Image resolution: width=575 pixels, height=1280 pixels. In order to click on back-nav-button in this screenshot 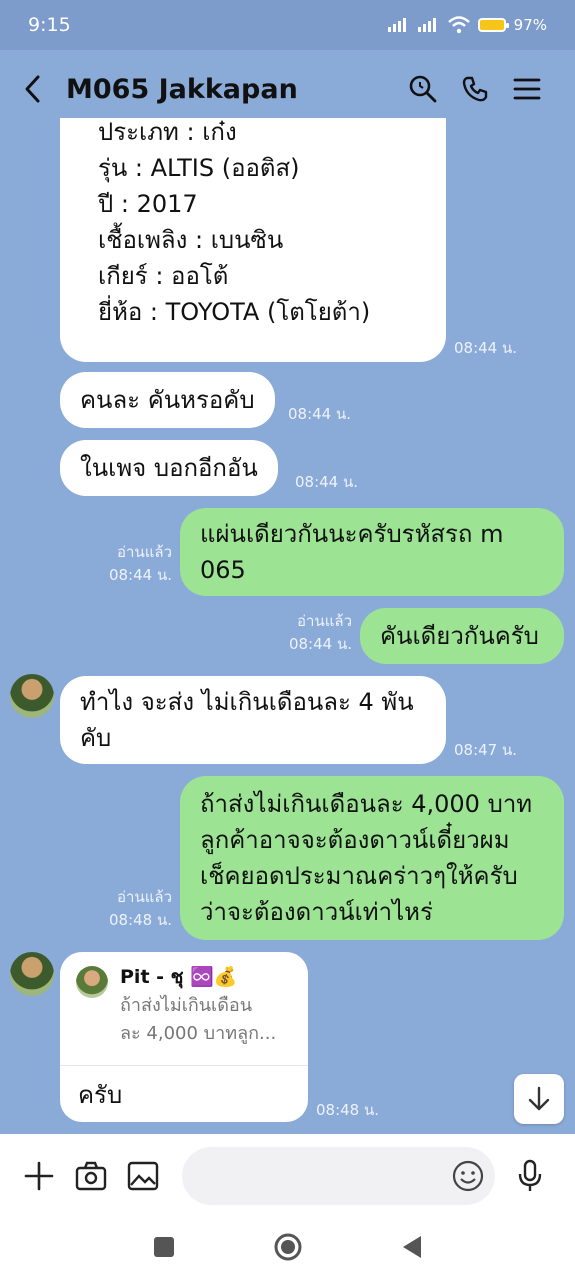, I will do `click(412, 1249)`.